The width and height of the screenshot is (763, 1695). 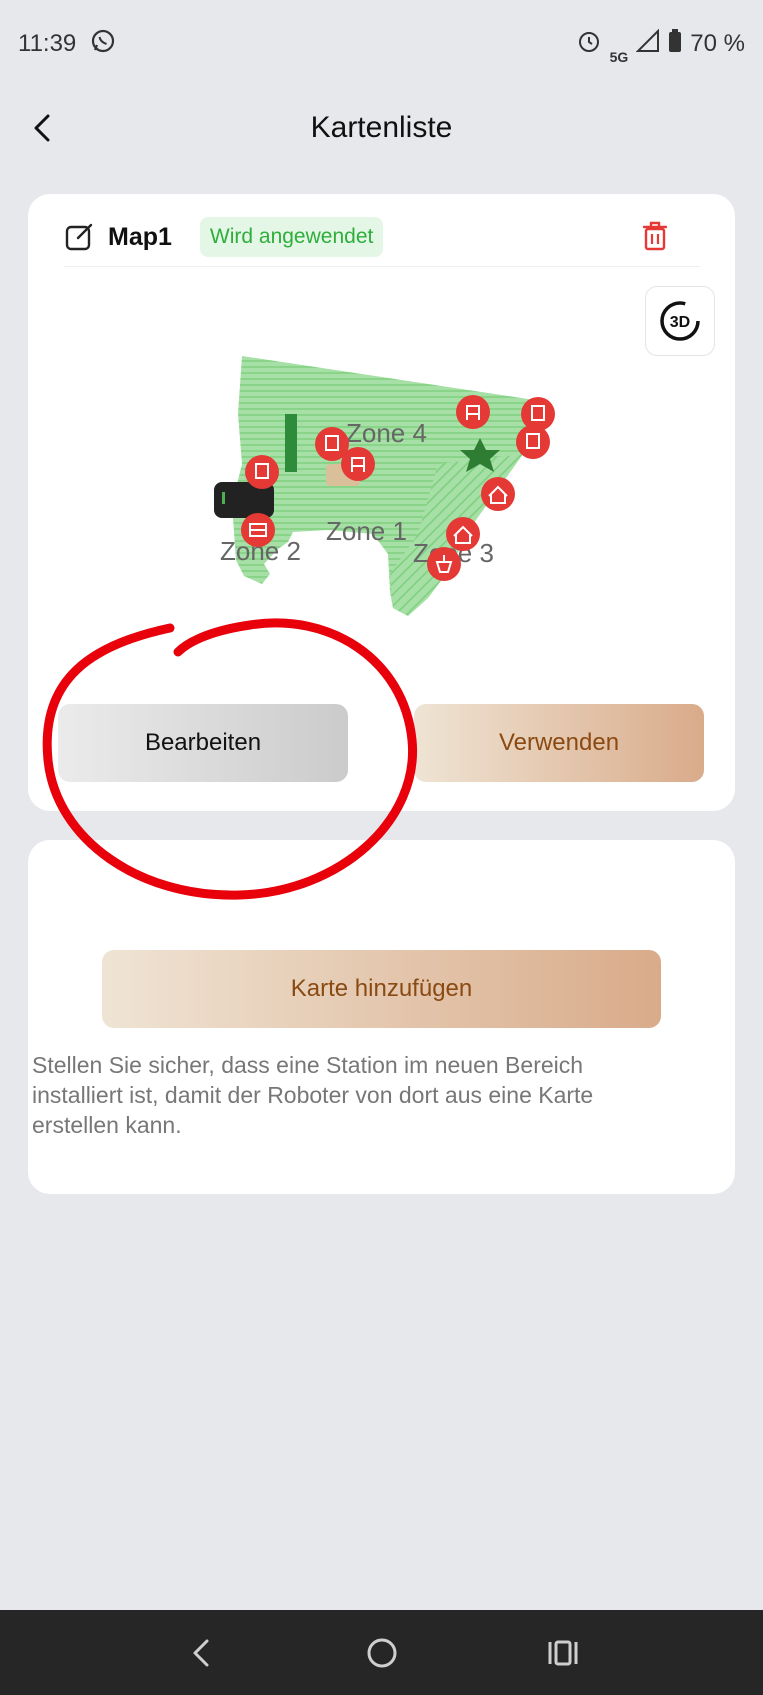 I want to click on back-button, so click(x=42, y=128).